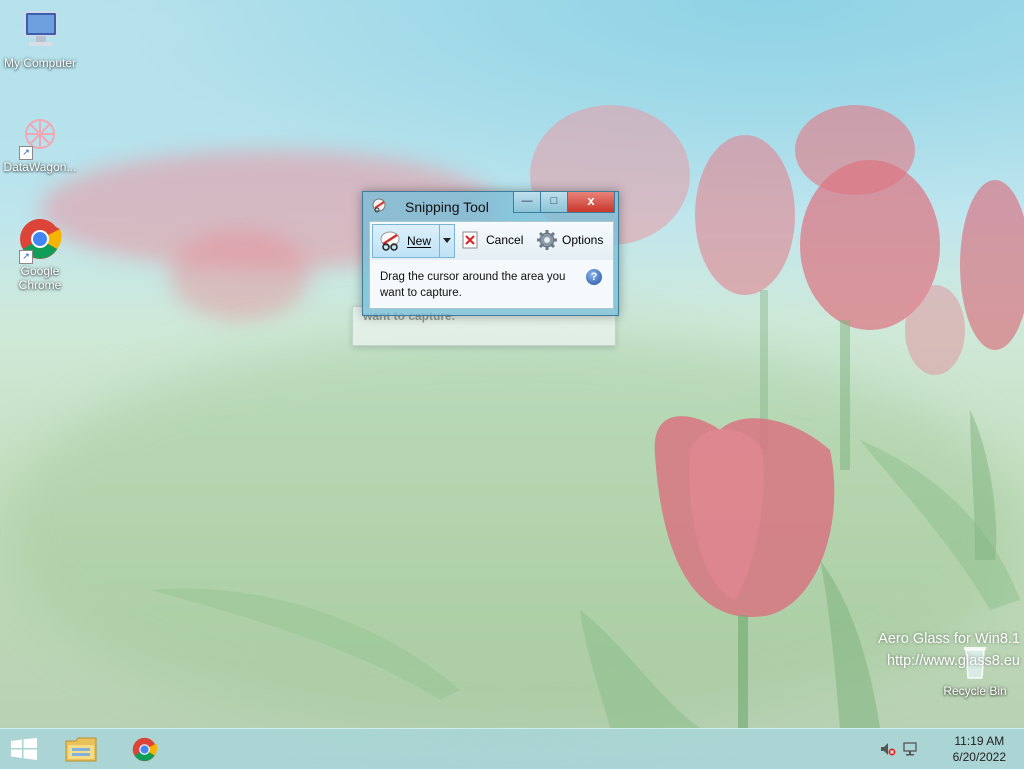 The image size is (1024, 769). I want to click on snip-mode-dropdown, so click(447, 241).